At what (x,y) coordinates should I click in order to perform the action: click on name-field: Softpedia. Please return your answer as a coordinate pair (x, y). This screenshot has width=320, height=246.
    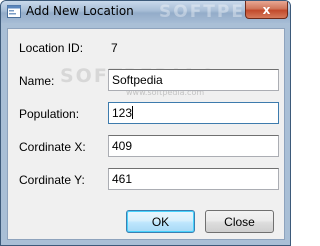
    Looking at the image, I should click on (193, 80).